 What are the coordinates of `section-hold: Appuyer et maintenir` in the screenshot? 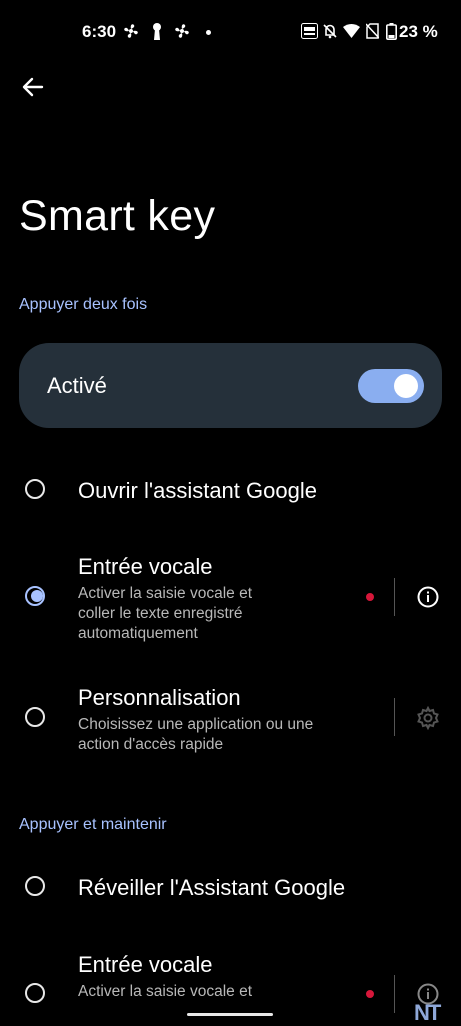 It's located at (93, 824).